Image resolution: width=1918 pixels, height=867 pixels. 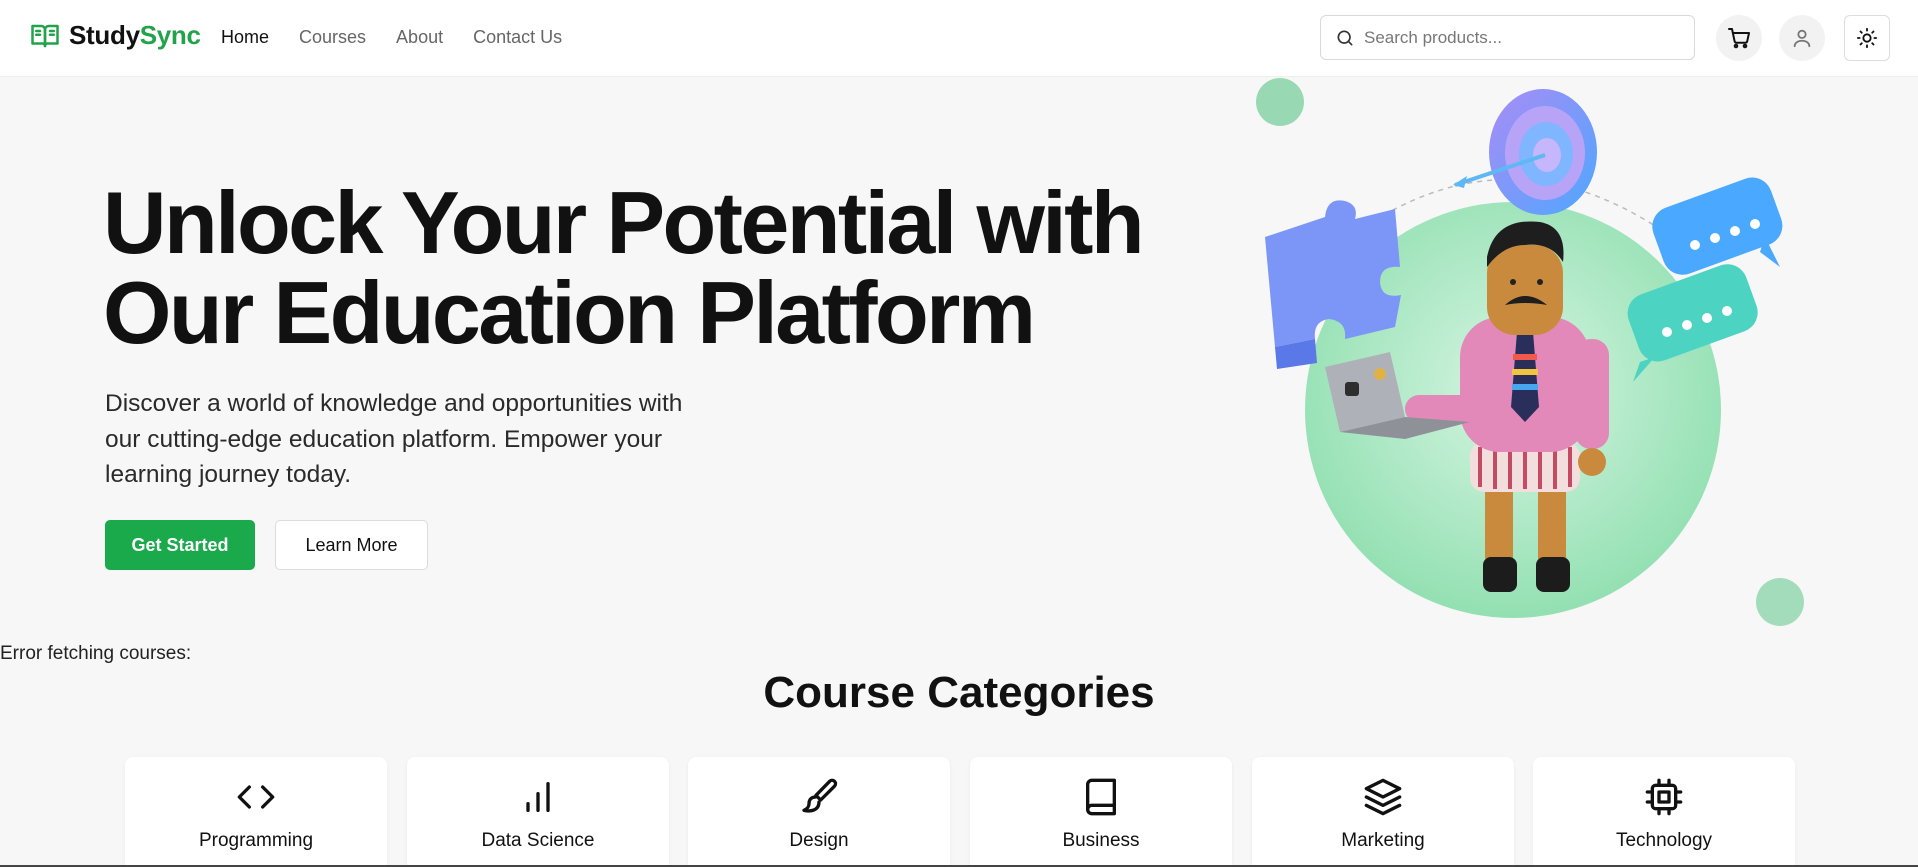 I want to click on open-book-icon, so click(x=45, y=35).